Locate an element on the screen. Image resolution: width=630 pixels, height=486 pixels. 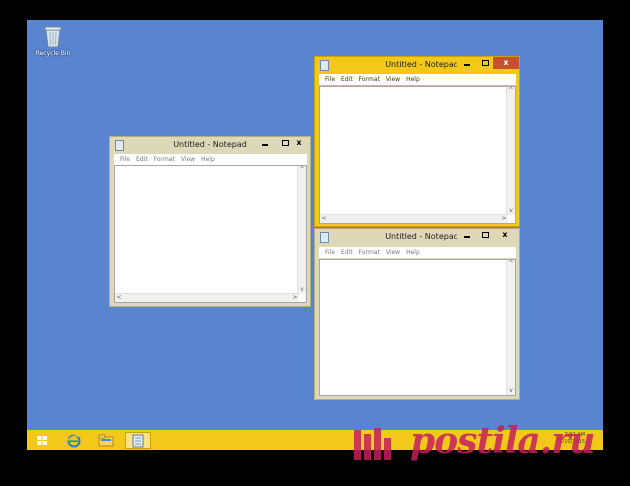
start-button is located at coordinates (42, 440).